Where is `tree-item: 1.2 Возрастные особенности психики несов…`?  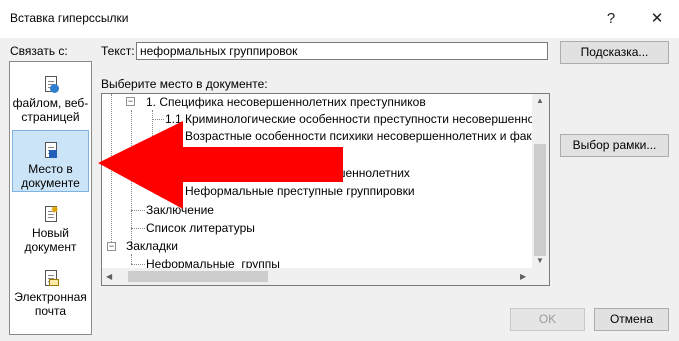 tree-item: 1.2 Возрастные особенности психики несов… is located at coordinates (351, 136).